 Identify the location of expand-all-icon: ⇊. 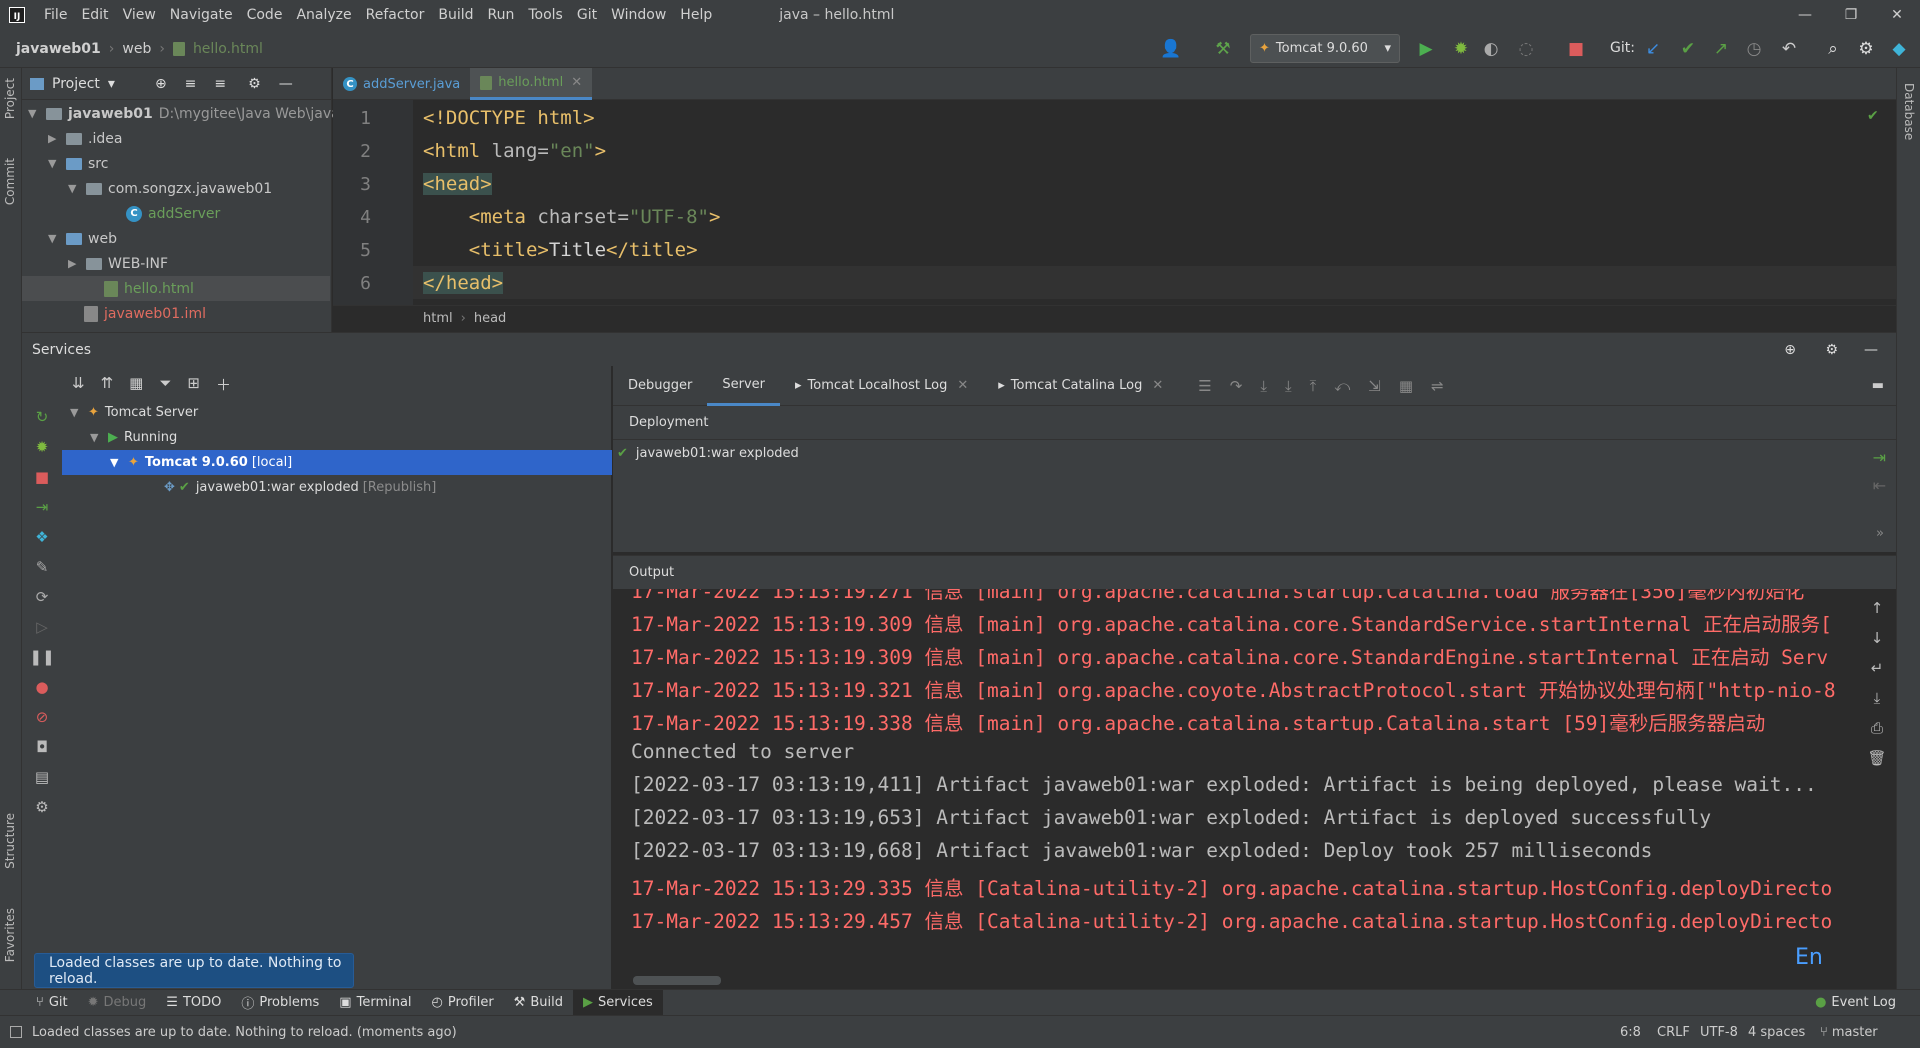
(78, 384).